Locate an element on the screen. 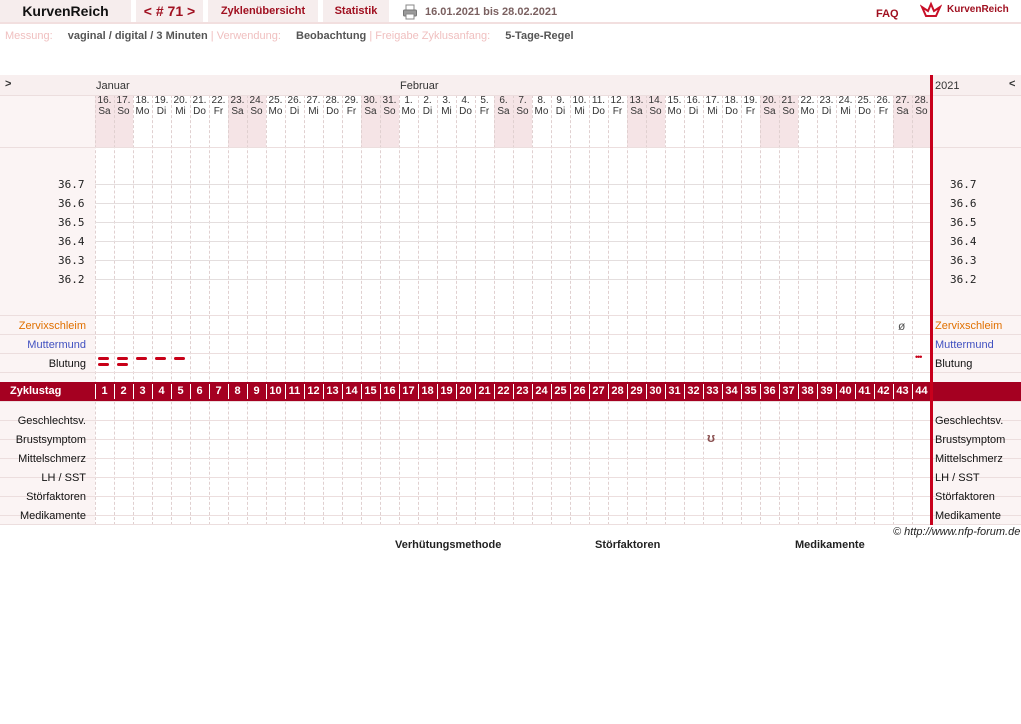  day-date: 29. is located at coordinates (351, 100).